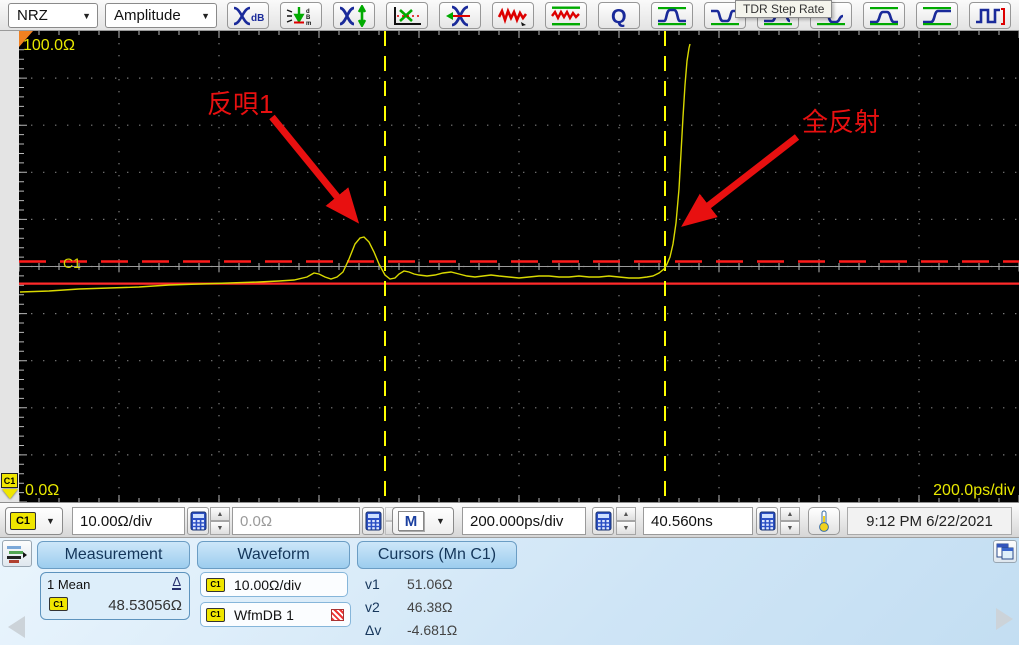 Image resolution: width=1019 pixels, height=645 pixels. What do you see at coordinates (409, 607) in the screenshot?
I see `cursor-v2-row: v2 46.38Ω` at bounding box center [409, 607].